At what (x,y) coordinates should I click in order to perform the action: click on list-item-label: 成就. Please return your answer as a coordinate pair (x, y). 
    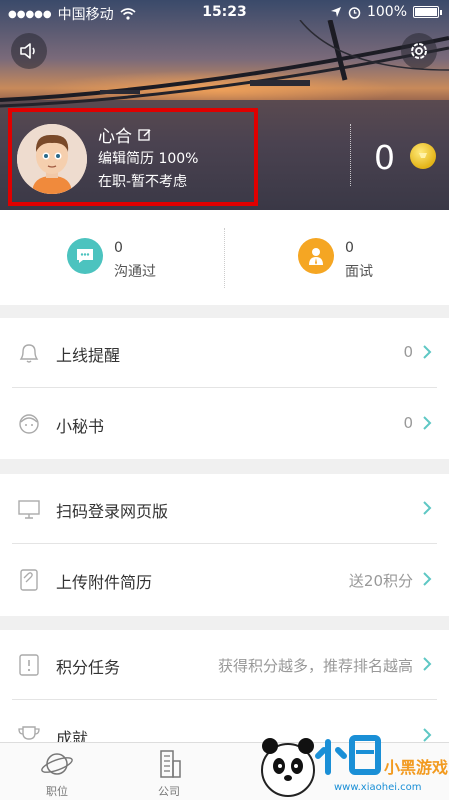
    Looking at the image, I should click on (72, 735).